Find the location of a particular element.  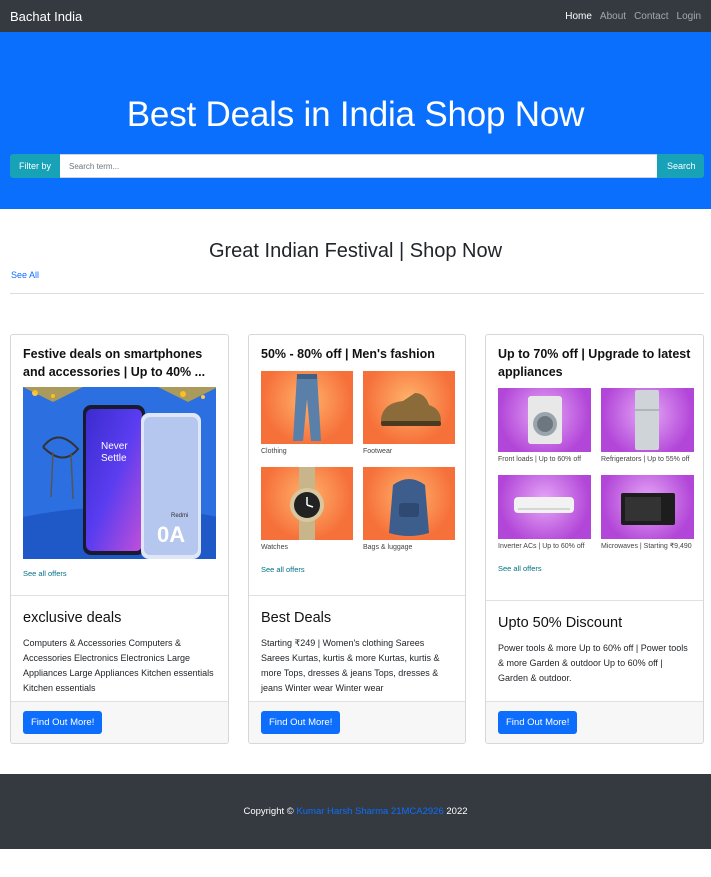

see-all-link: See All is located at coordinates (25, 275).